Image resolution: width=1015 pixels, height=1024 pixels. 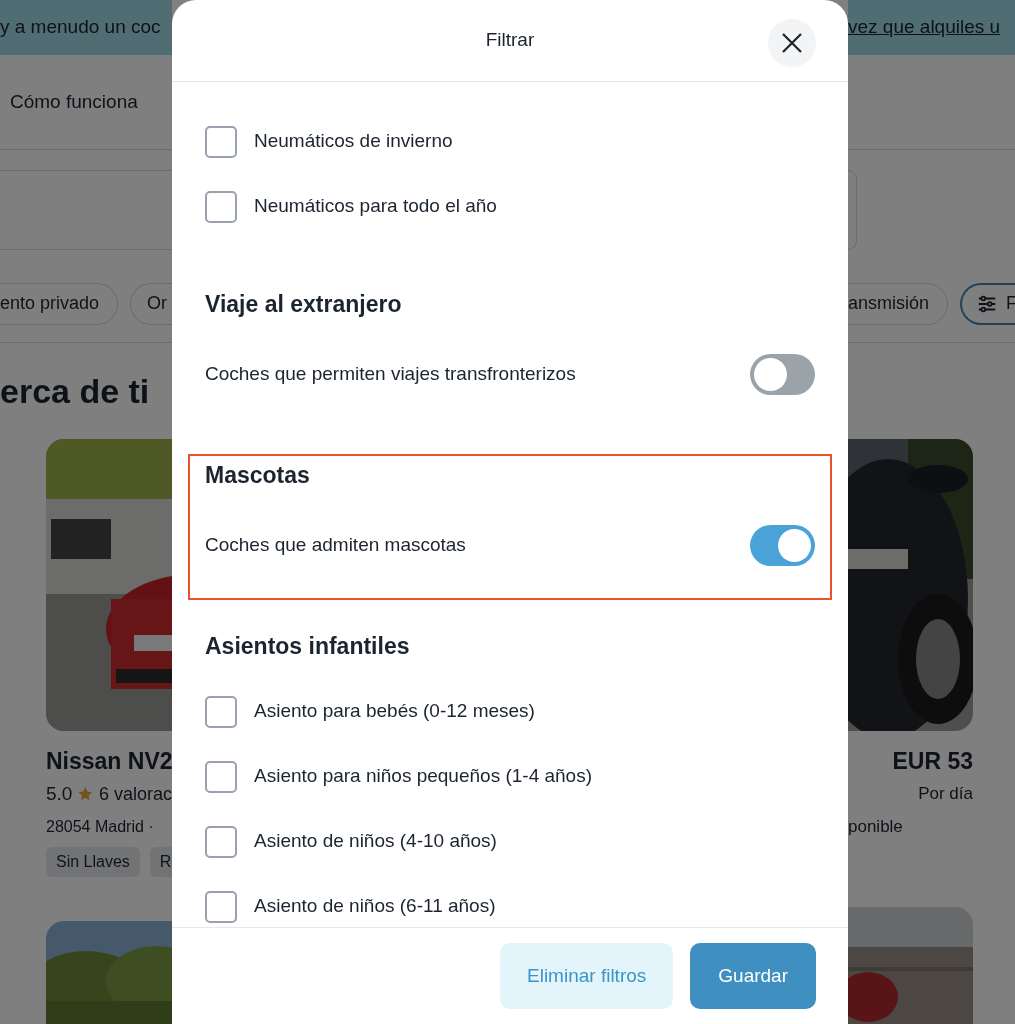 I want to click on close-button, so click(x=792, y=43).